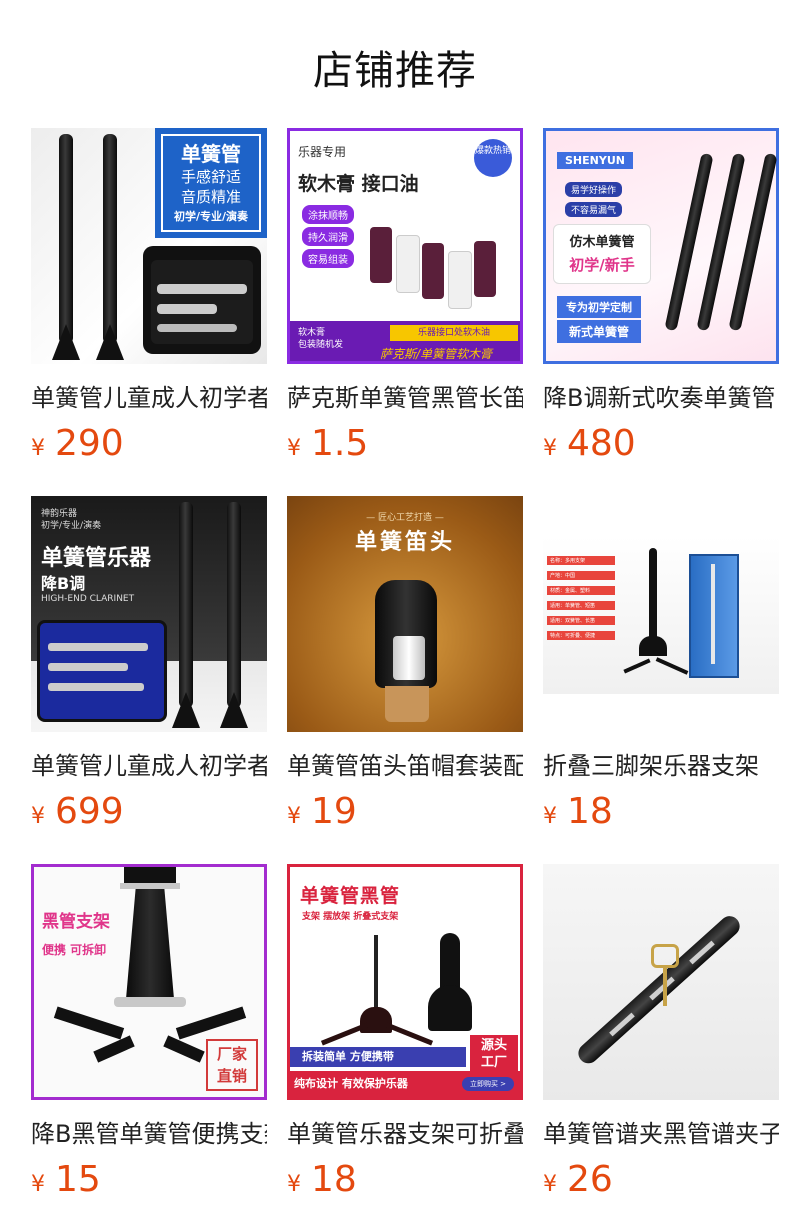  I want to click on thumb-spec: 适用：单簧管、短笛, so click(581, 605).